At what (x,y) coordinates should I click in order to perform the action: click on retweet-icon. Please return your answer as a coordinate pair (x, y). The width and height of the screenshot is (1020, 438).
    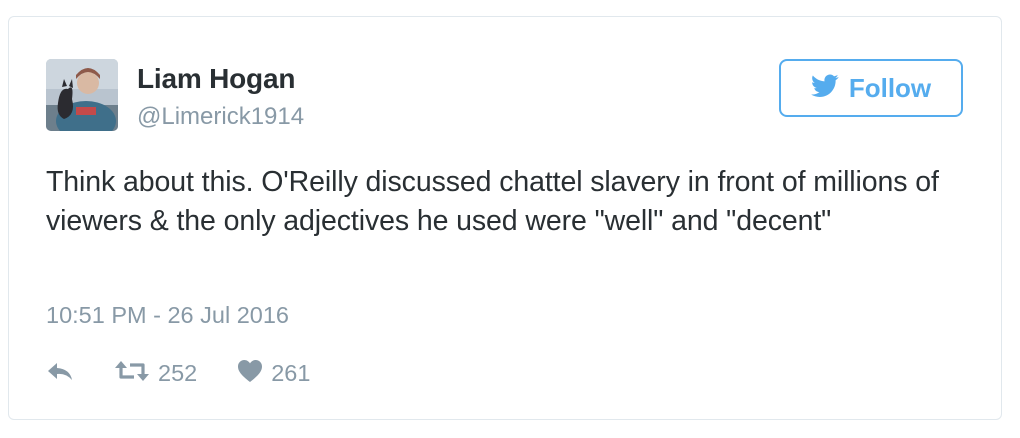
    Looking at the image, I should click on (132, 373).